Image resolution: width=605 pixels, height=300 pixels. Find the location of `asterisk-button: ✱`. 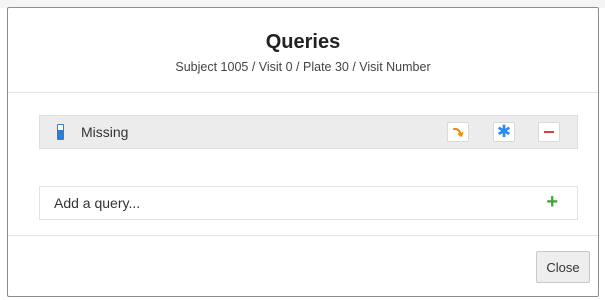

asterisk-button: ✱ is located at coordinates (504, 132).